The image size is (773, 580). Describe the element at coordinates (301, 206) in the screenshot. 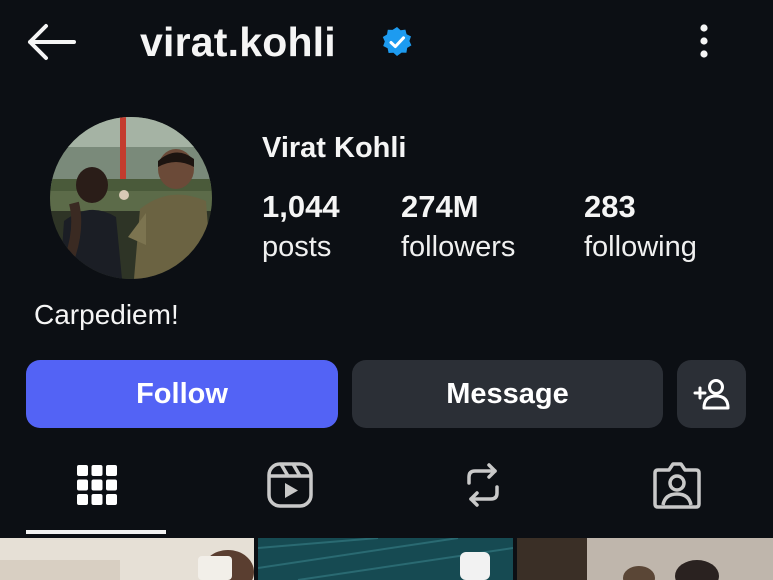

I see `posts-count: 1,044` at that location.